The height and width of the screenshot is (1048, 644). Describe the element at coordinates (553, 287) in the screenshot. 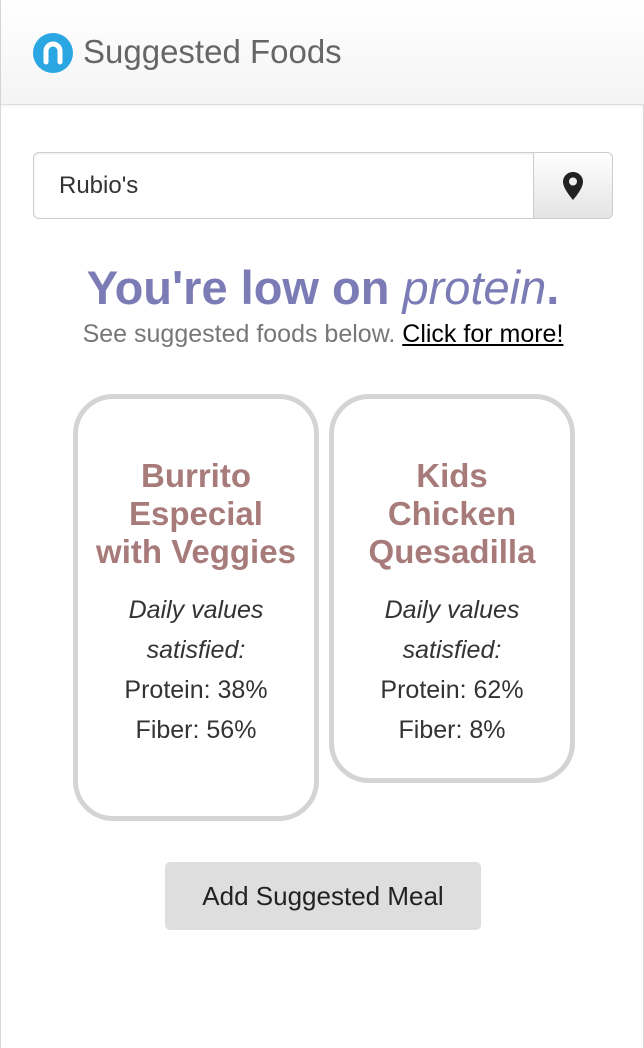

I see `headline-suffix: .` at that location.